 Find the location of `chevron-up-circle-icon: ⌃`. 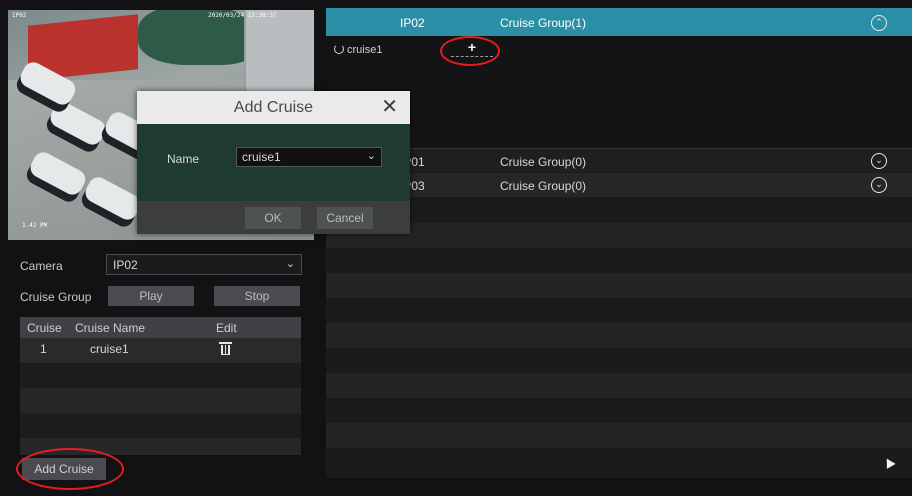

chevron-up-circle-icon: ⌃ is located at coordinates (879, 23).